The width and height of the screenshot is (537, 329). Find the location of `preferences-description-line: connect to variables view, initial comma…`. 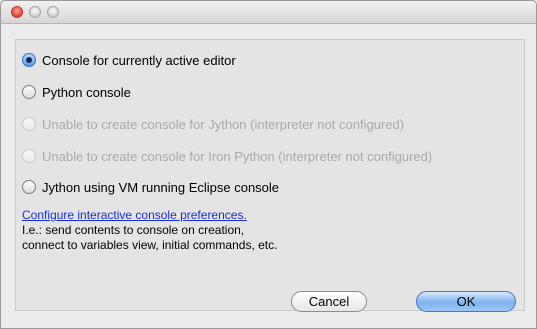

preferences-description-line: connect to variables view, initial comma… is located at coordinates (150, 245).